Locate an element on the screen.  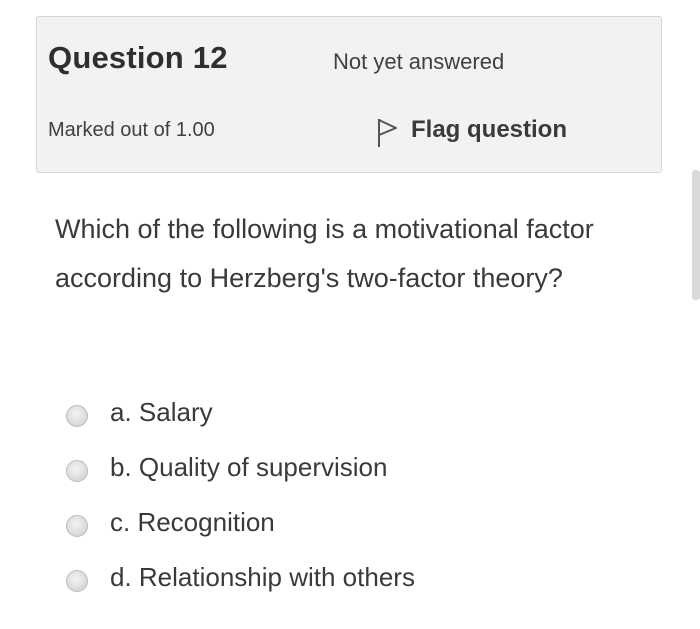
flag-question-label: Flag question is located at coordinates (489, 129).